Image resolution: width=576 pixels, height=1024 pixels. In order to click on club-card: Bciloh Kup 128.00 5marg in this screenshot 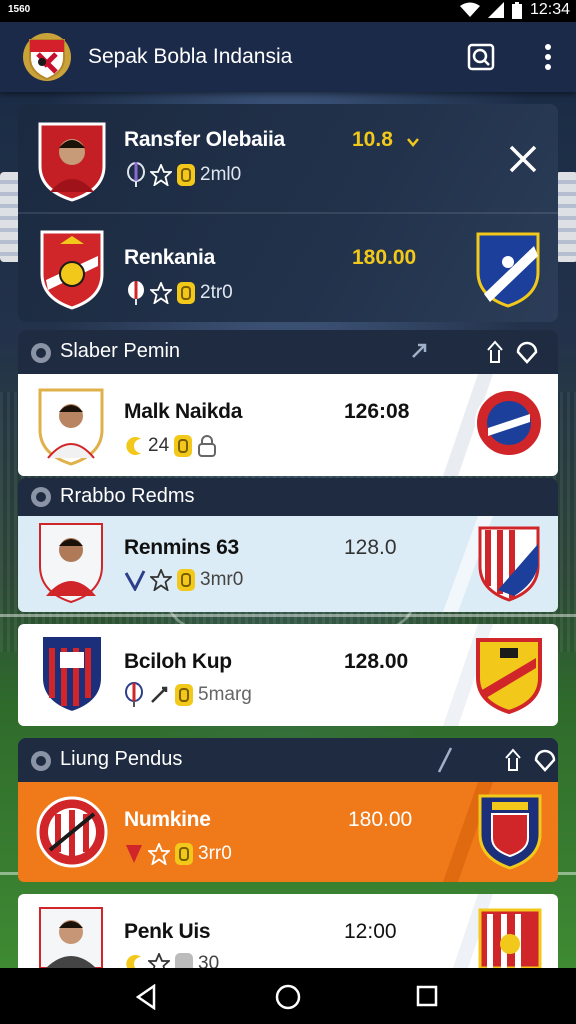, I will do `click(288, 675)`.